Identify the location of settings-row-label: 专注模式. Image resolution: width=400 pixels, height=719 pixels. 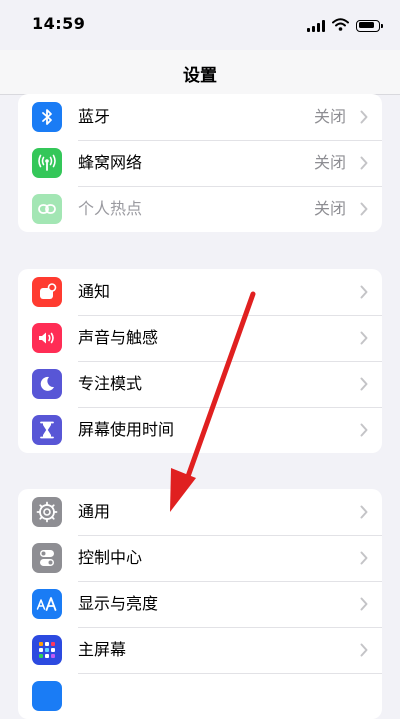
(110, 383).